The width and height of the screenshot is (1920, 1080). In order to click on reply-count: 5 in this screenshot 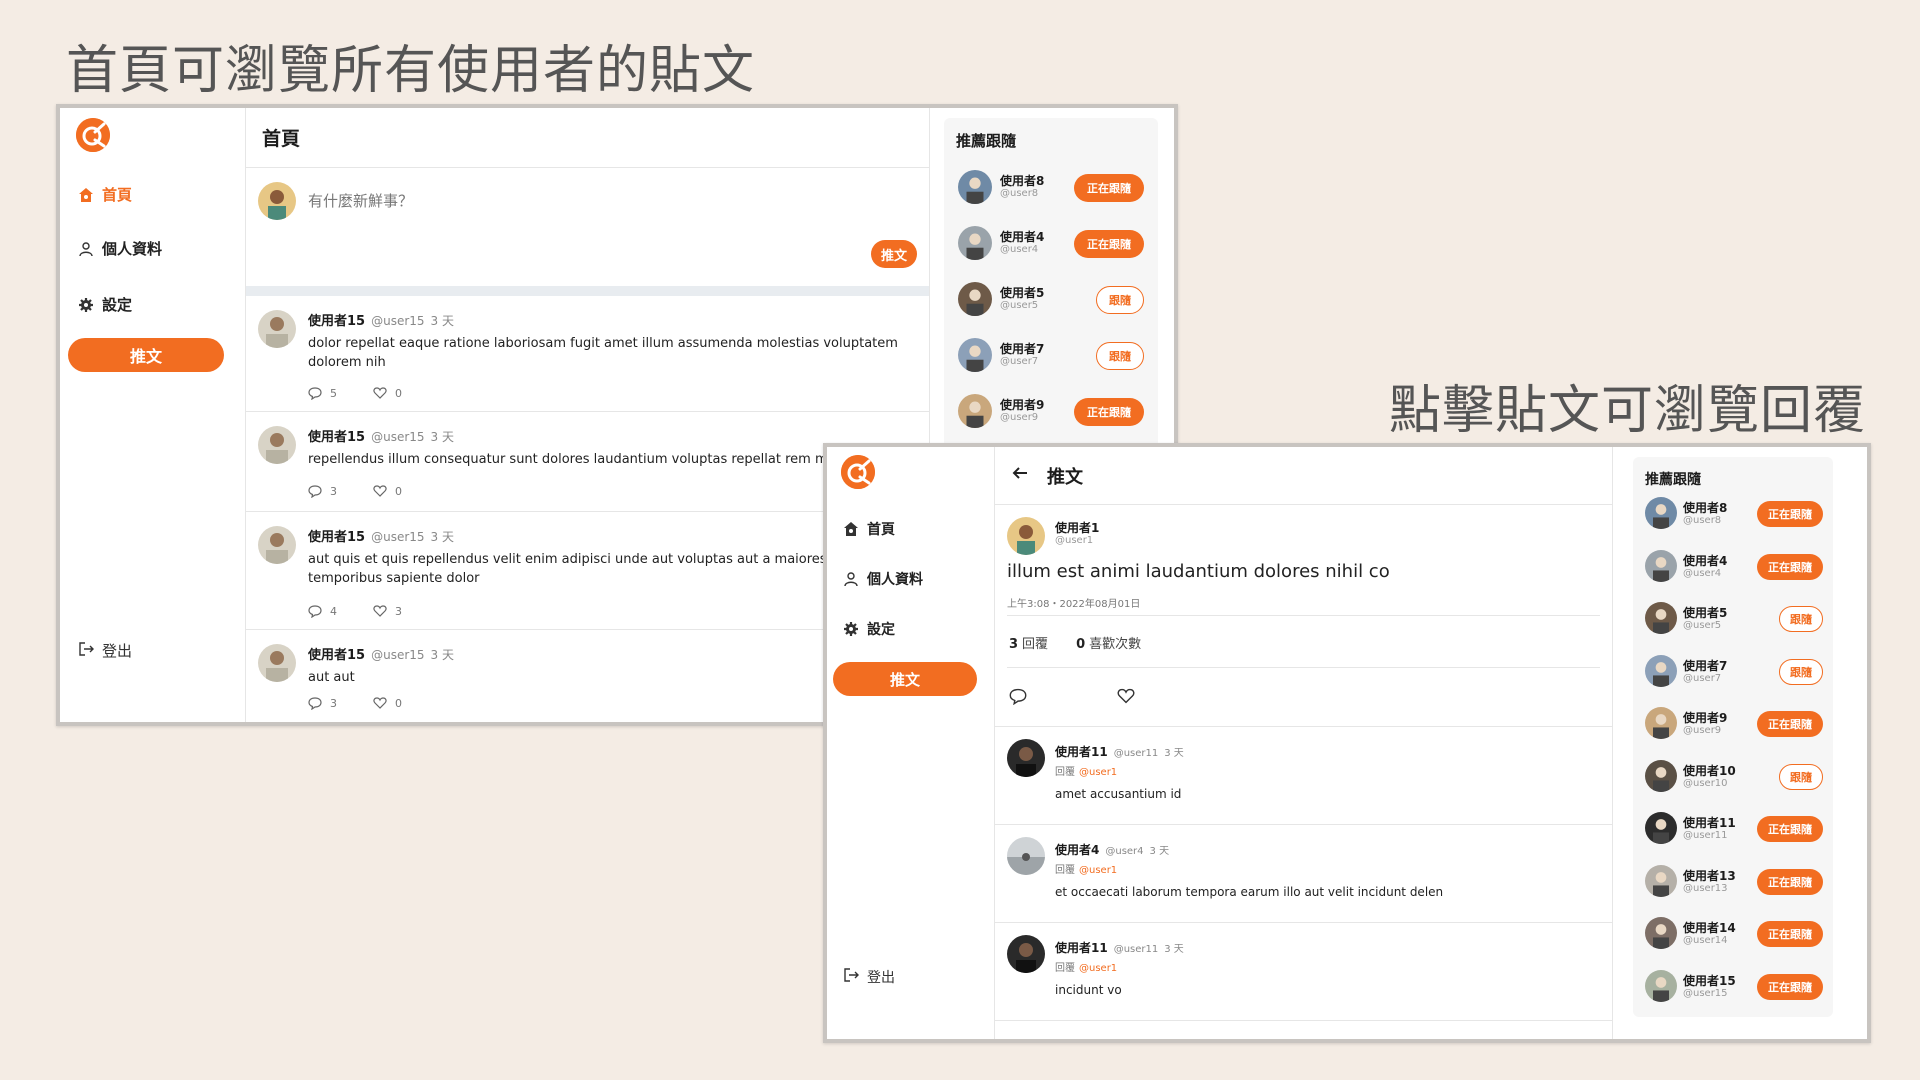, I will do `click(322, 393)`.